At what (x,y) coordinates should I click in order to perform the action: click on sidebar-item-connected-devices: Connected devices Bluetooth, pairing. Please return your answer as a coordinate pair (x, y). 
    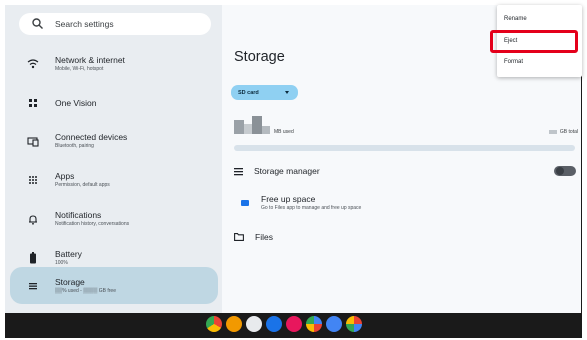
    Looking at the image, I should click on (113, 141).